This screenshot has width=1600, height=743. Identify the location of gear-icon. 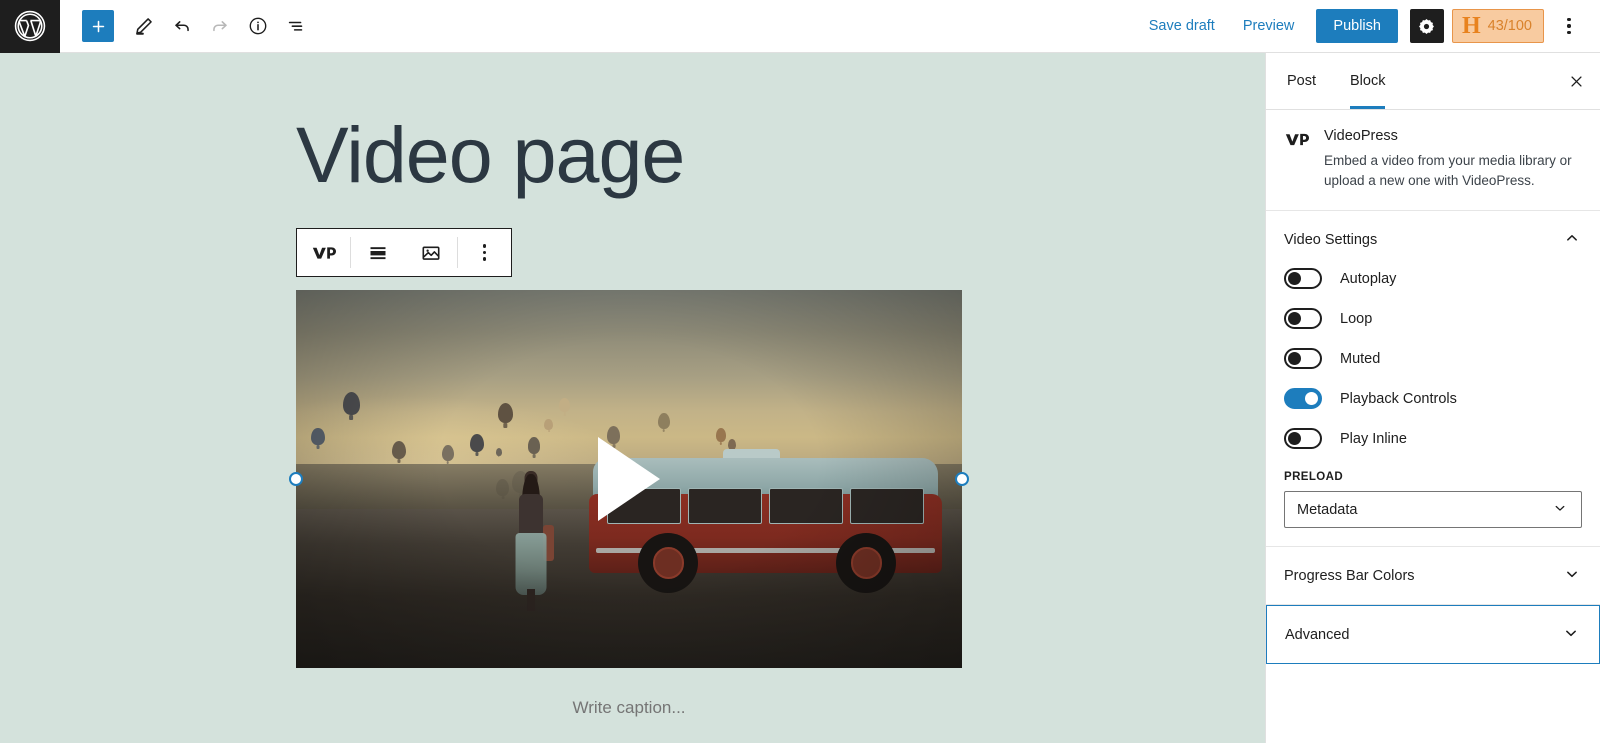
(1426, 26).